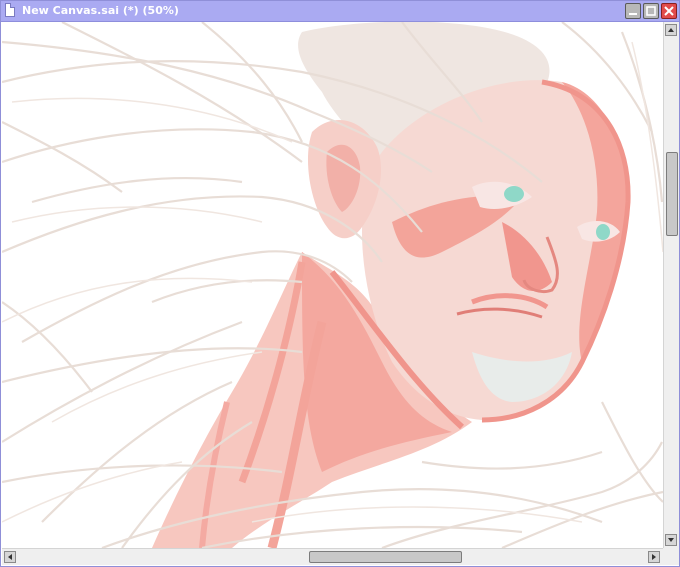  I want to click on arrow-down-icon, so click(671, 540).